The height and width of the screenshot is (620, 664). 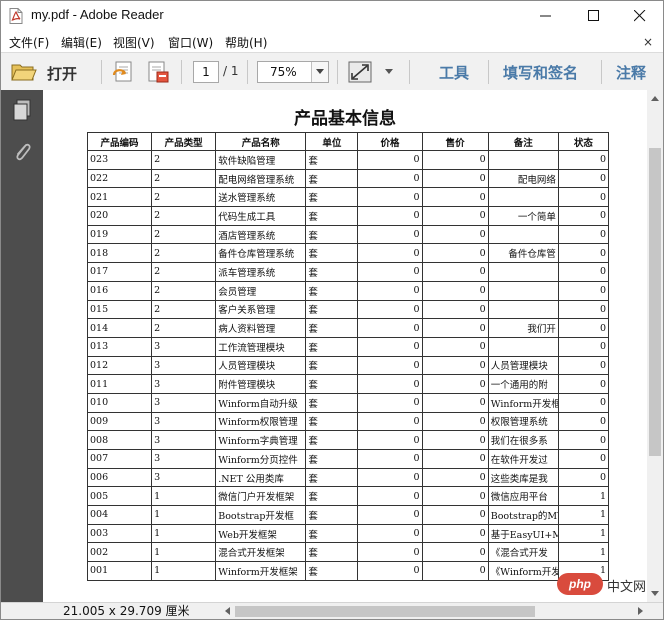 What do you see at coordinates (119, 160) in the screenshot?
I see `table-cell: 023` at bounding box center [119, 160].